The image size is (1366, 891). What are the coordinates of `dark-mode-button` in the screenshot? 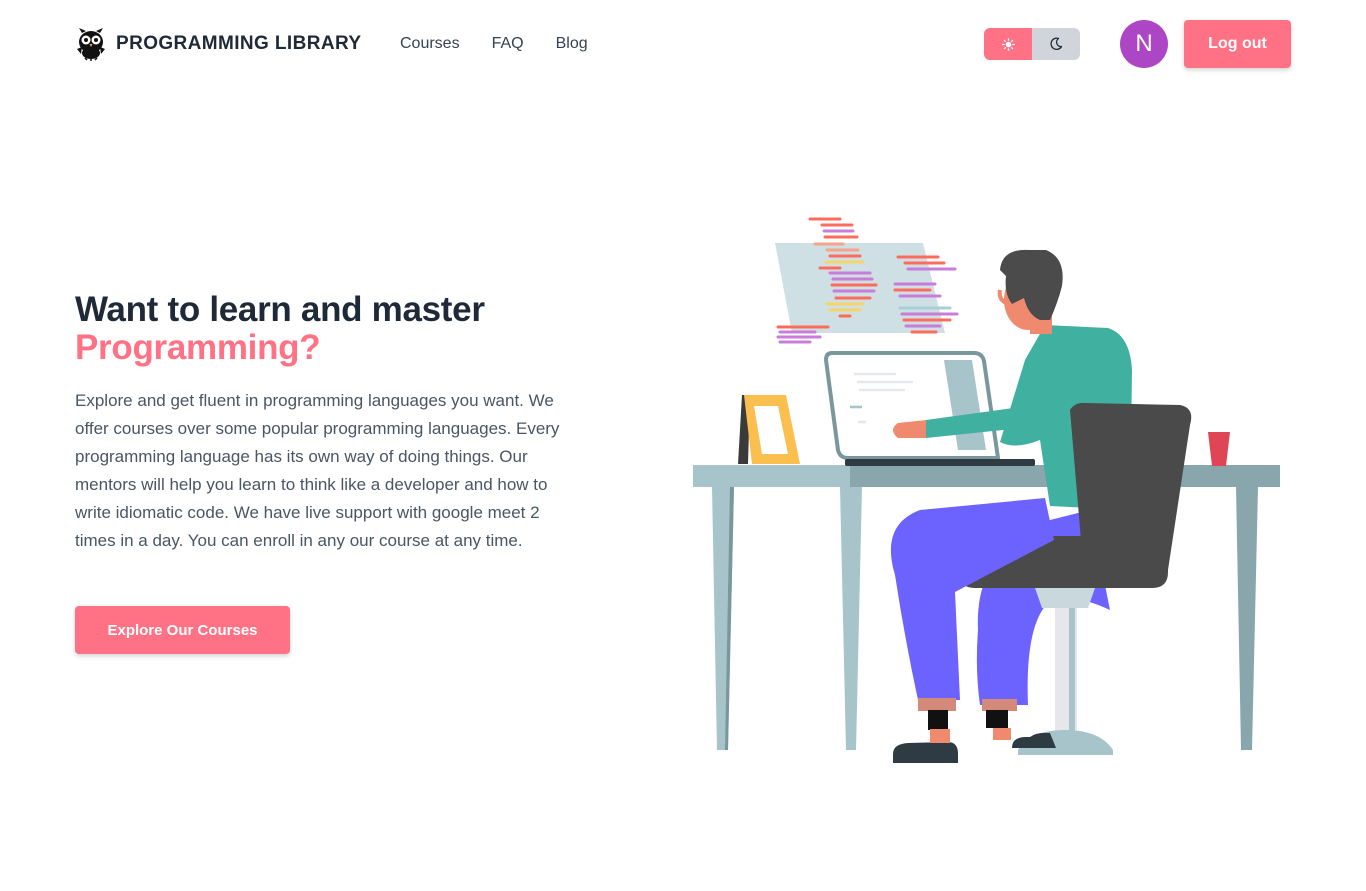 It's located at (1056, 44).